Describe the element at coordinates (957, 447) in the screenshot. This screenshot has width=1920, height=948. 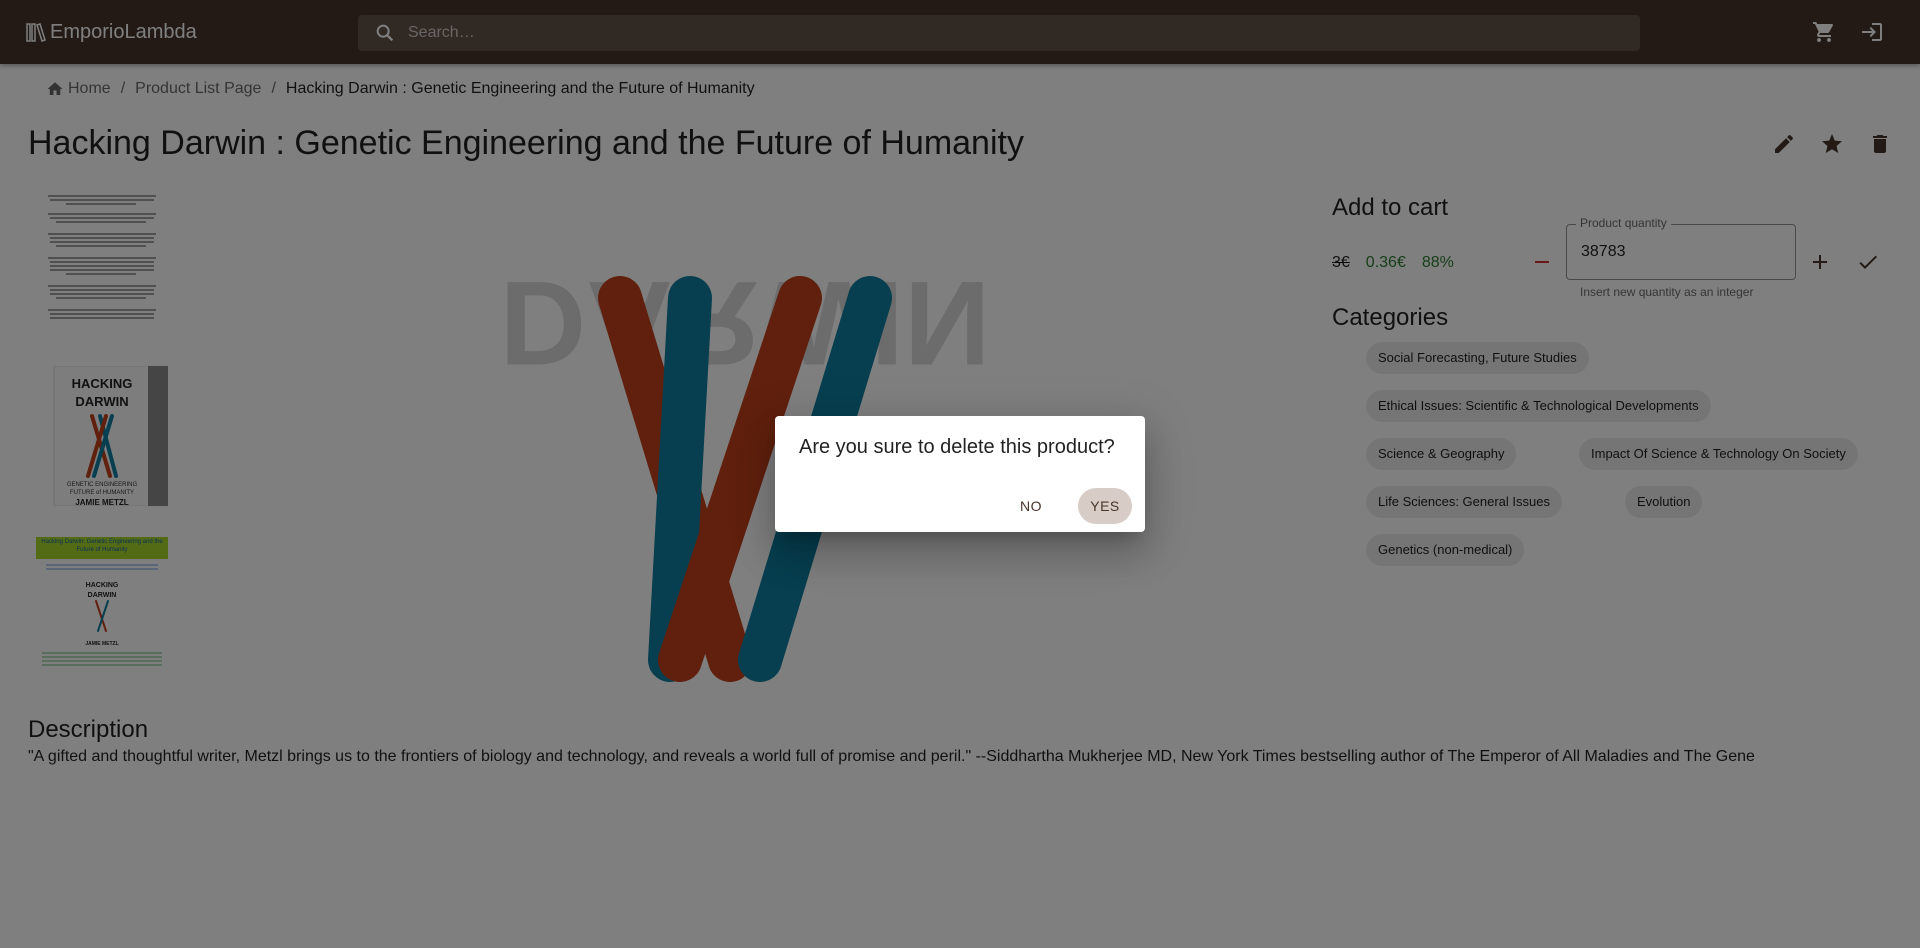
I see `dialog-title: Are you sure to delete this product?` at that location.